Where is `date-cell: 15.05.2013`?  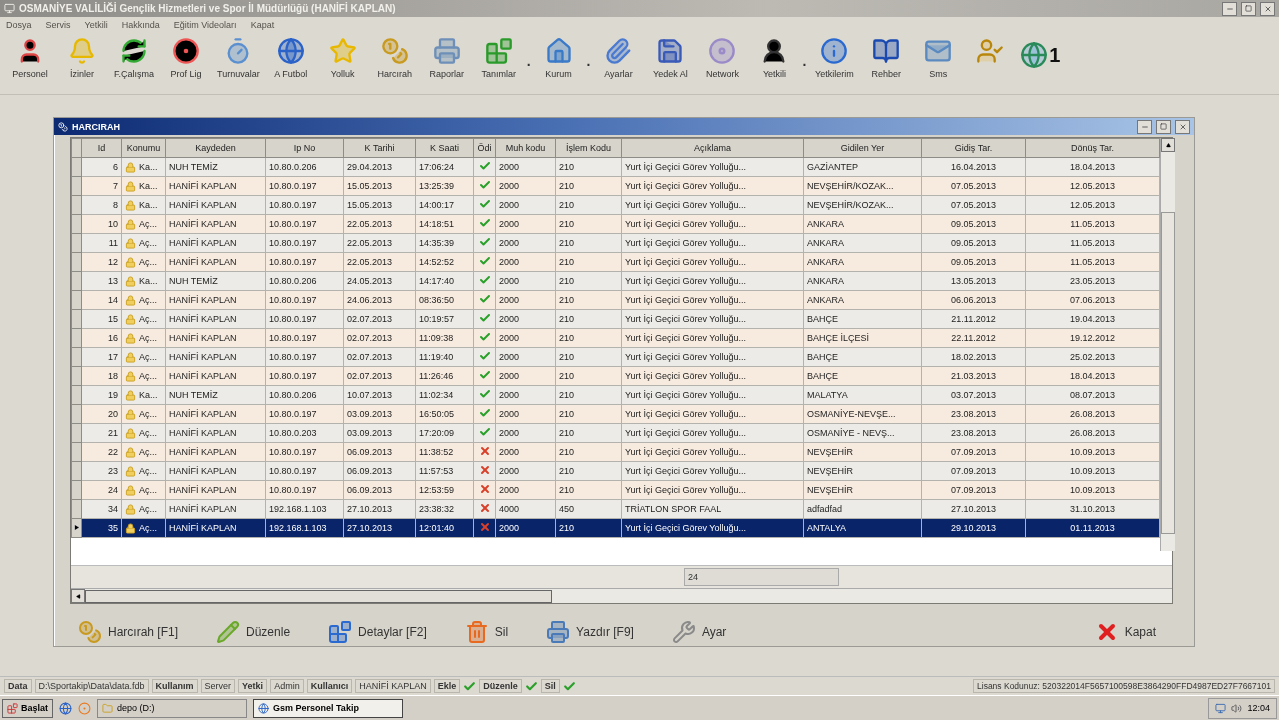 date-cell: 15.05.2013 is located at coordinates (379, 205).